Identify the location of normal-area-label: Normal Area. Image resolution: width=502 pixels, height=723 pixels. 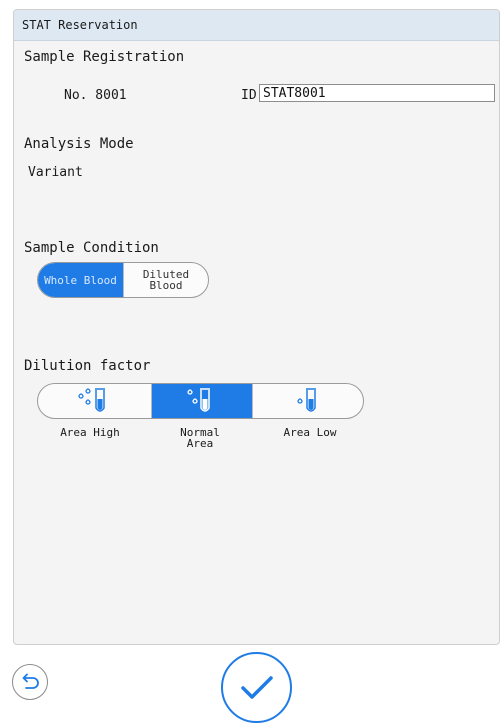
(200, 438).